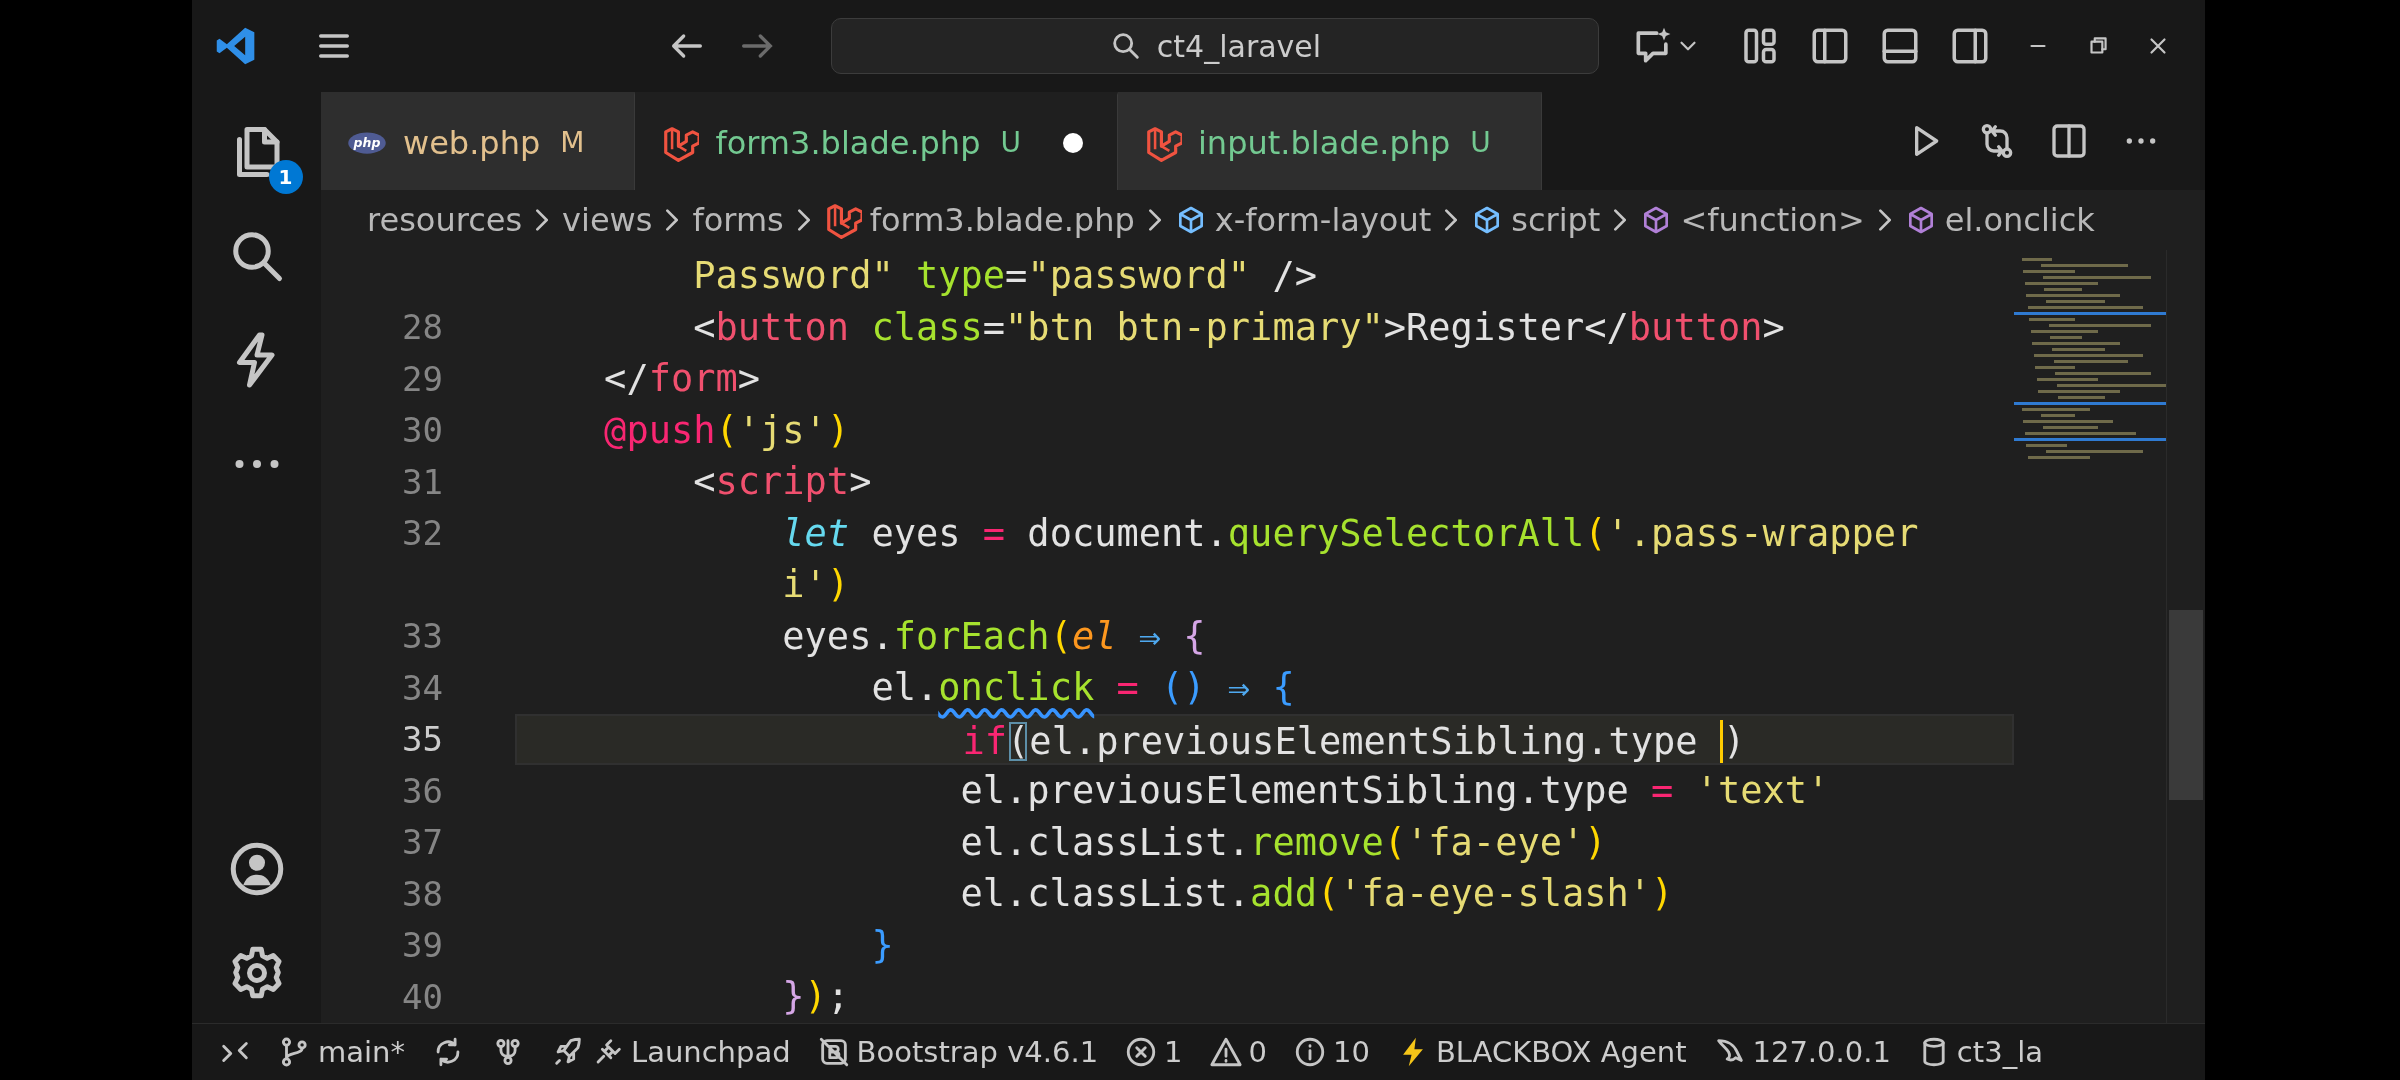  Describe the element at coordinates (1556, 220) in the screenshot. I see `breadcrumb-label: script` at that location.